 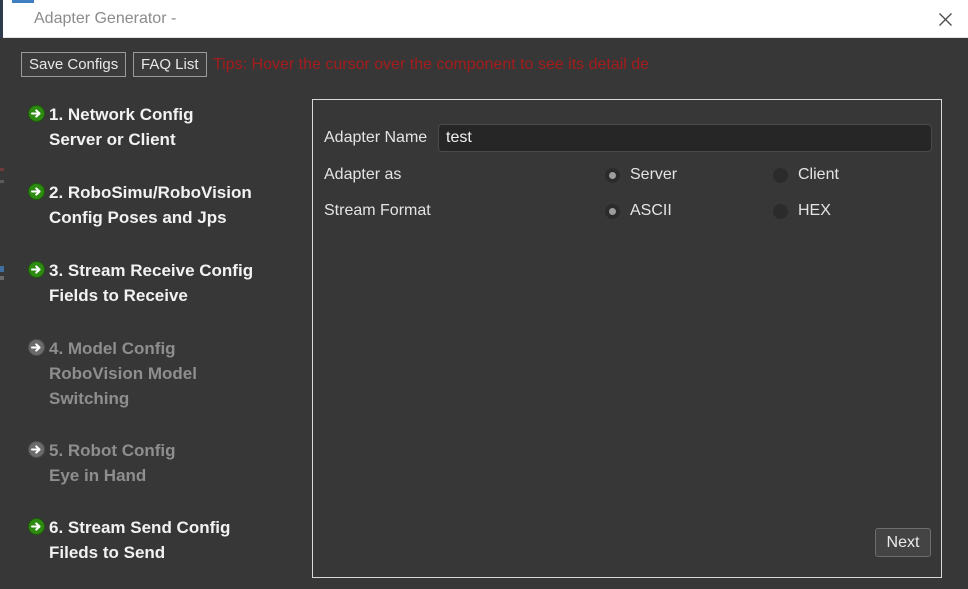 I want to click on window-top-accent, so click(x=23, y=1).